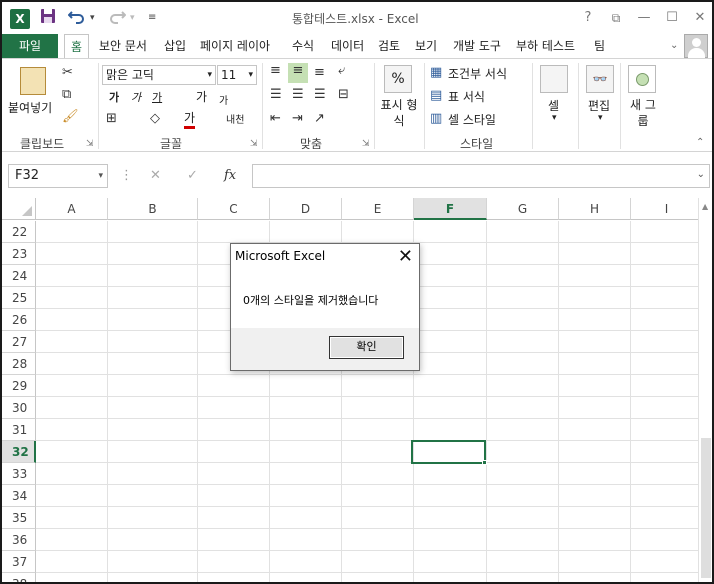  I want to click on cell-e34, so click(378, 496).